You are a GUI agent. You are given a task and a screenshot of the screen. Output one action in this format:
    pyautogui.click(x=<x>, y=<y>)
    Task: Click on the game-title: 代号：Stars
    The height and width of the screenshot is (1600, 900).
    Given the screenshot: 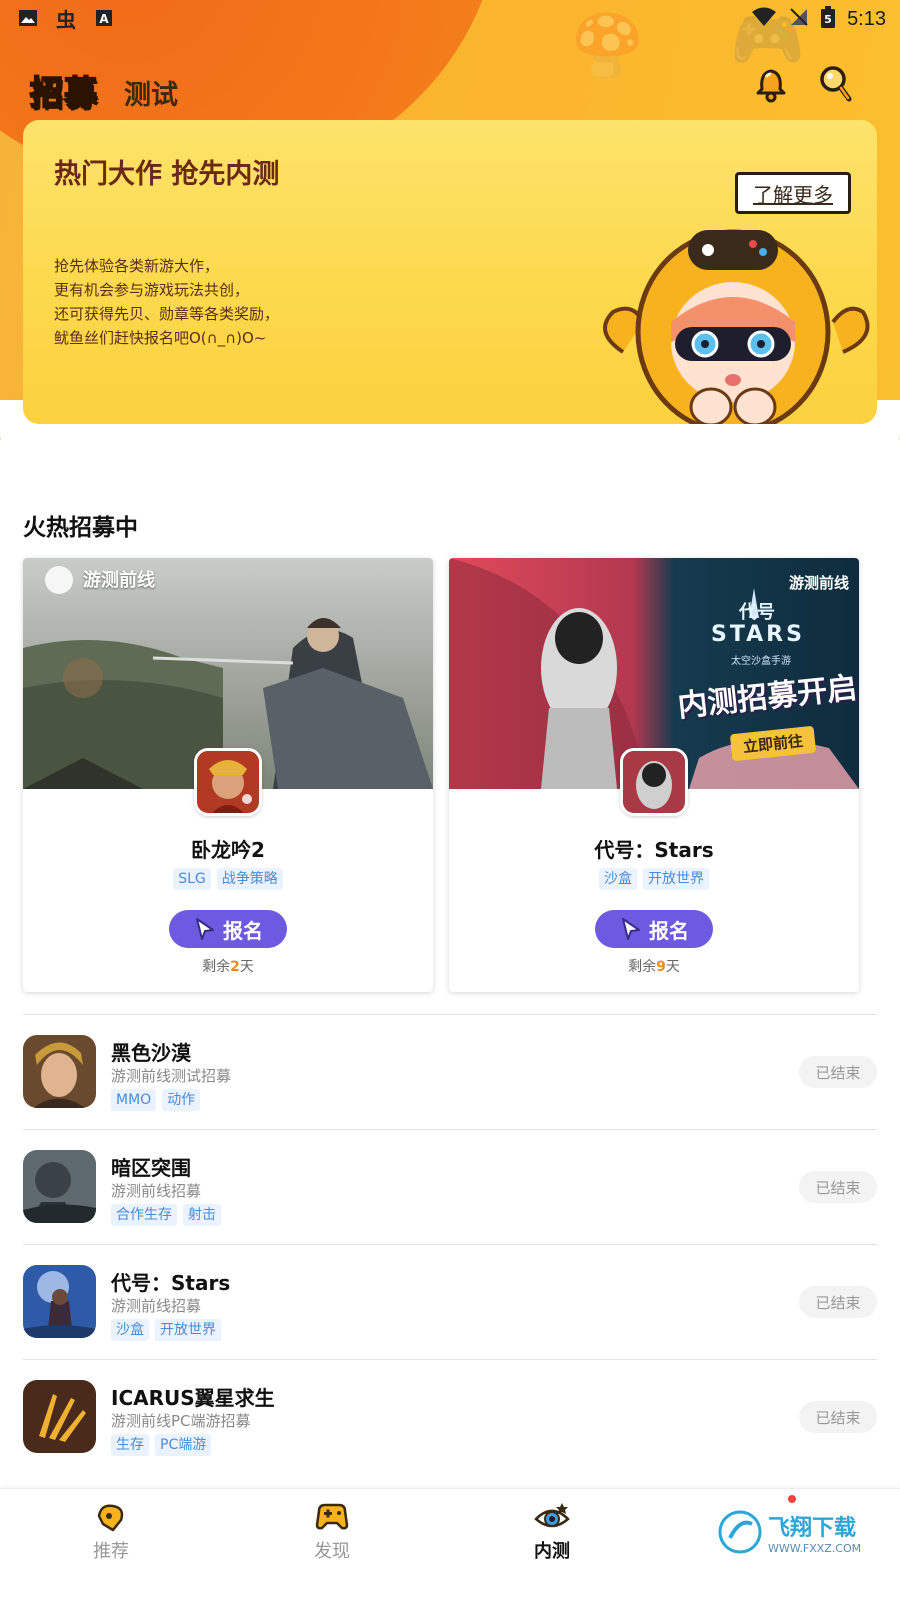 What is the action you would take?
    pyautogui.click(x=654, y=850)
    